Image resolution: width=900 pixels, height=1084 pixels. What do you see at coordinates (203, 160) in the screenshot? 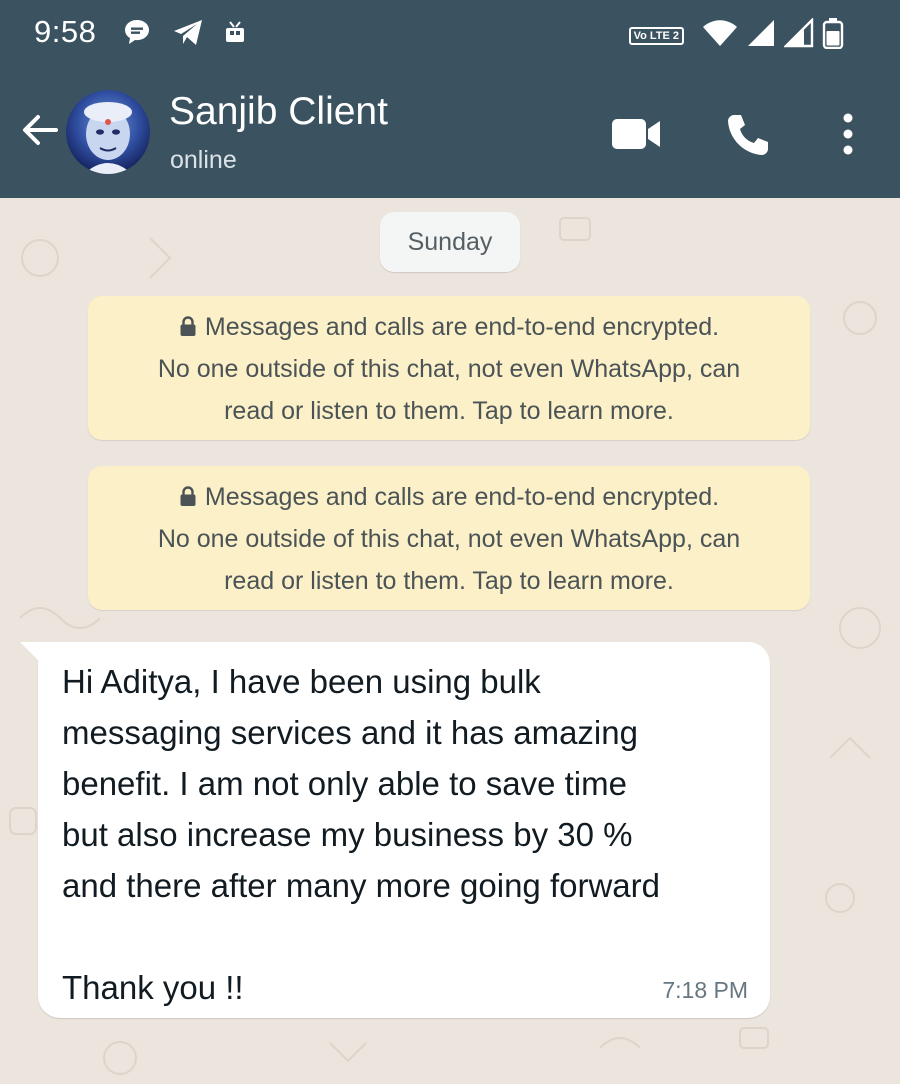
I see `contact-status: online` at bounding box center [203, 160].